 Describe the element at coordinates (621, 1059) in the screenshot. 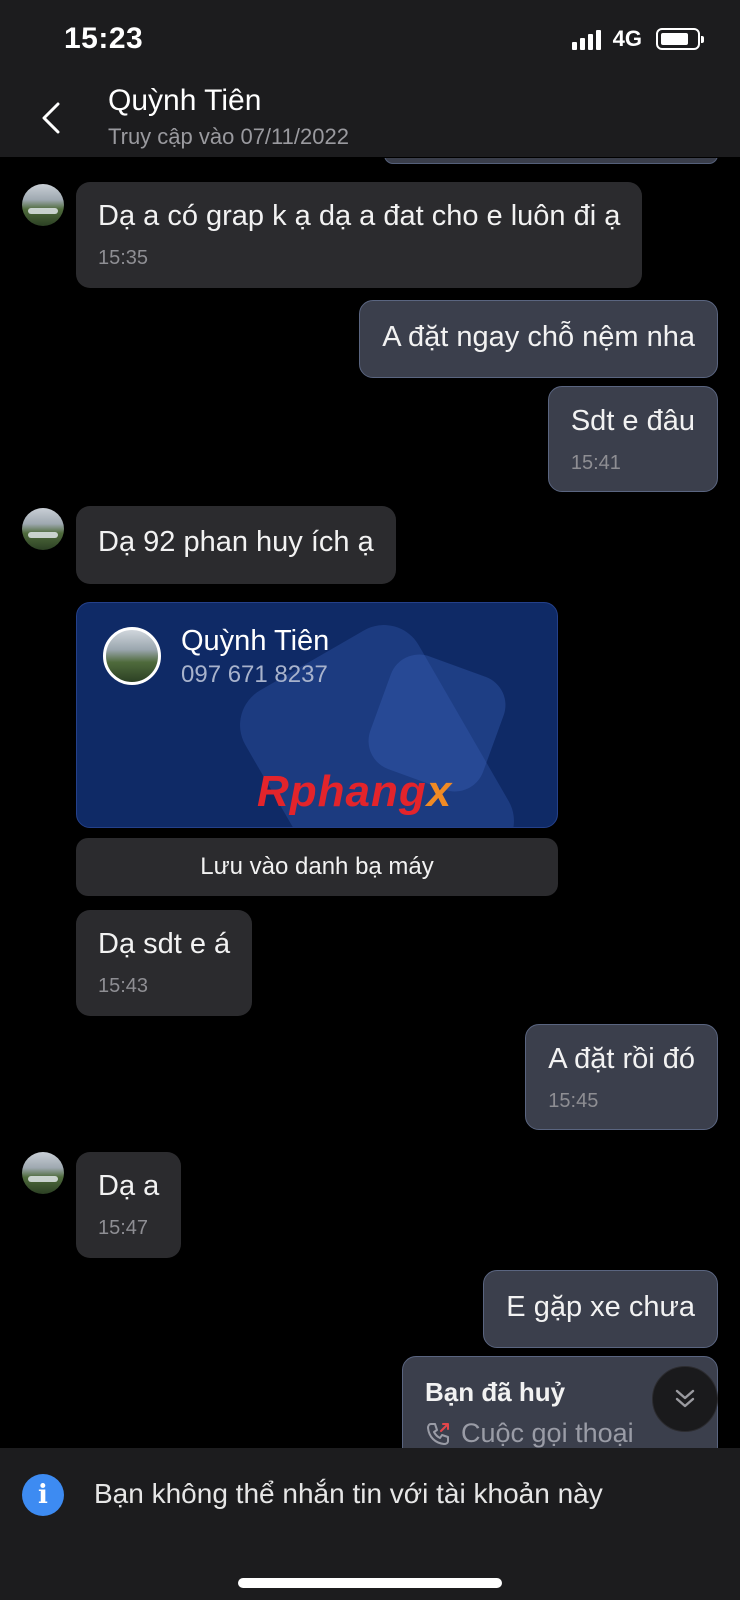

I see `message-text: A đặt rồi đó` at that location.